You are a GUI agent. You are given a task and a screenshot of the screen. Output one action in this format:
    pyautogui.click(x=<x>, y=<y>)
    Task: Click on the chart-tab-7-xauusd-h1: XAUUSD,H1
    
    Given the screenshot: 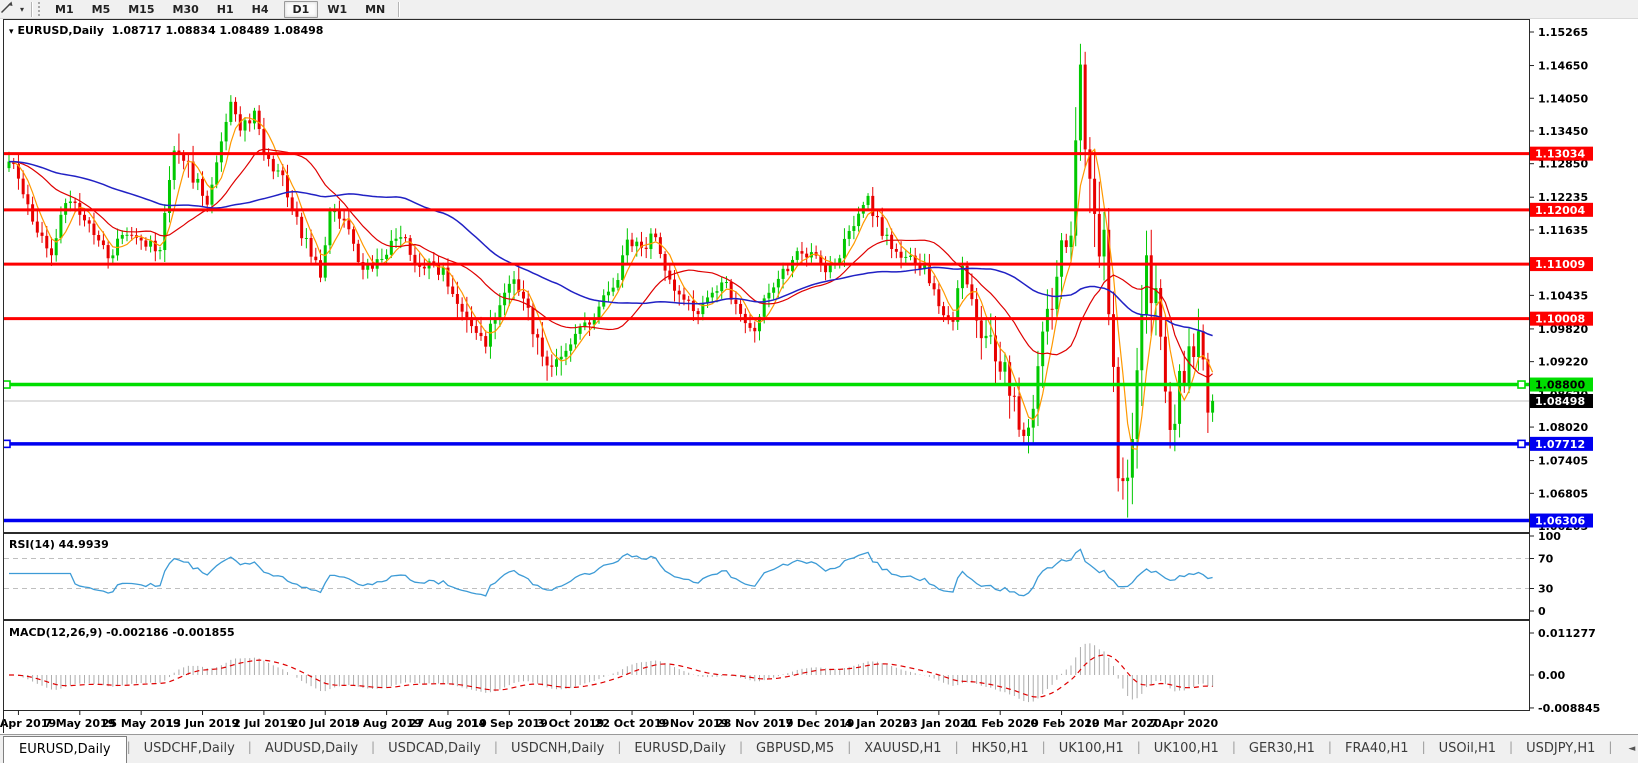 What is the action you would take?
    pyautogui.click(x=902, y=749)
    